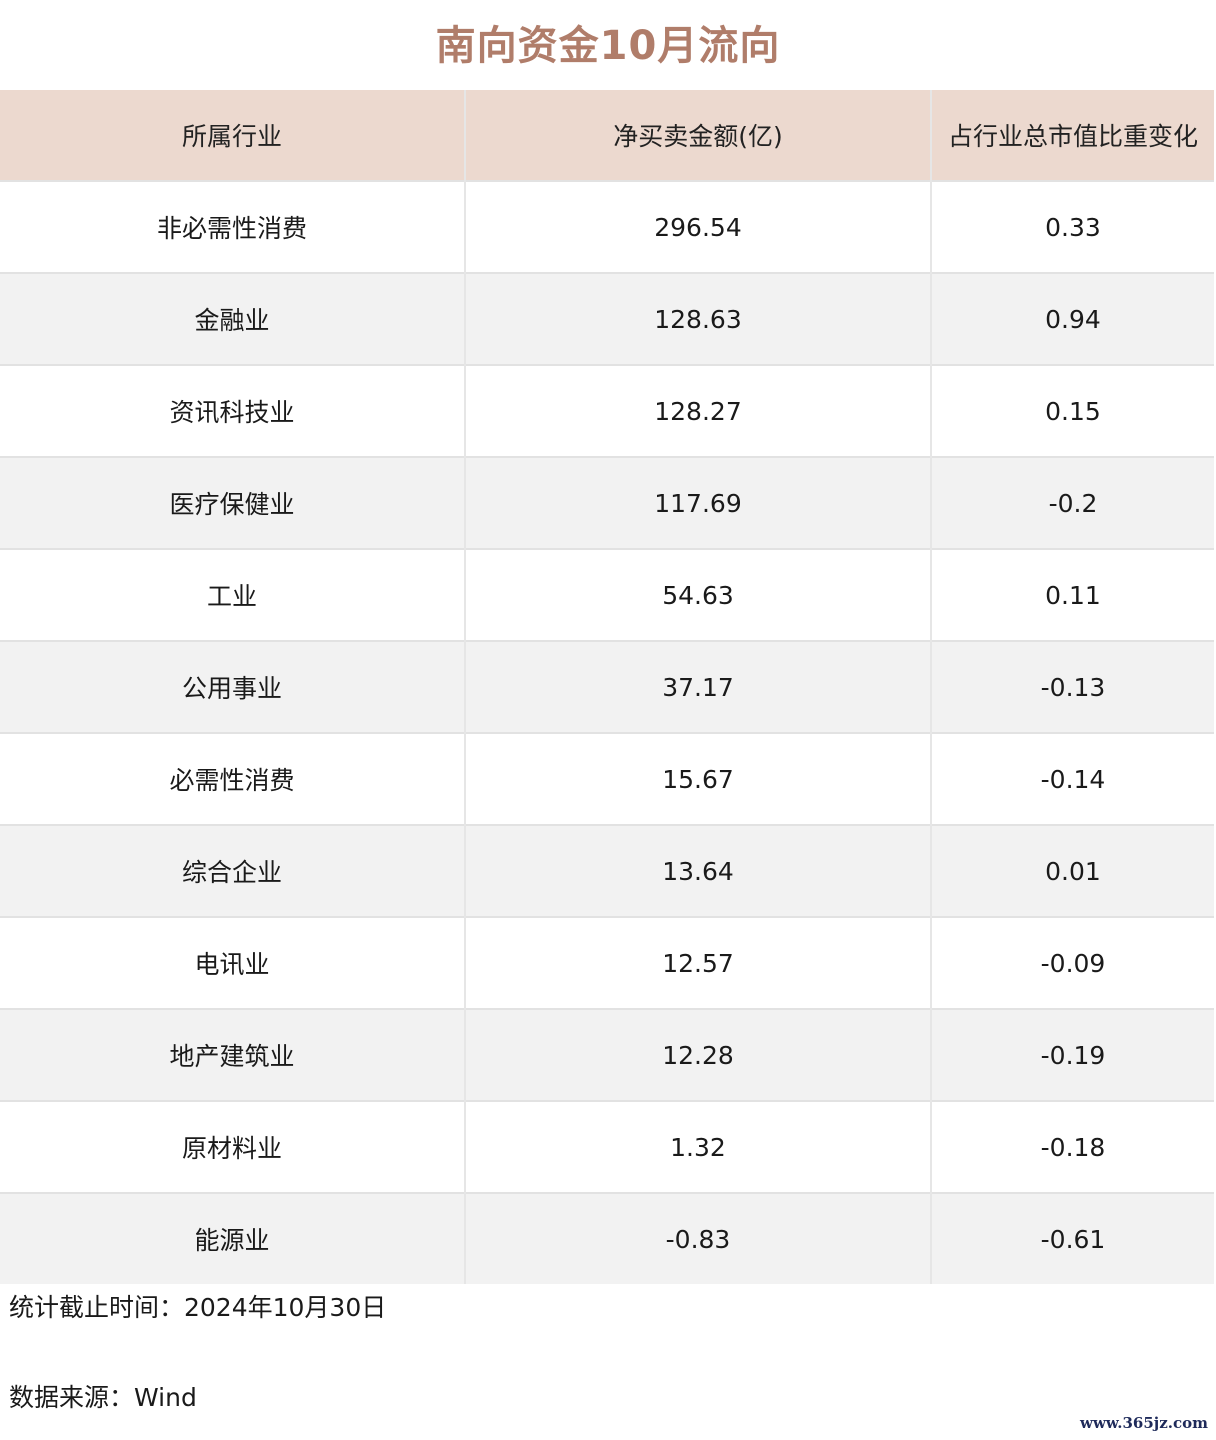 This screenshot has height=1440, width=1216. Describe the element at coordinates (698, 963) in the screenshot. I see `cell-net-amount: 12.57` at that location.